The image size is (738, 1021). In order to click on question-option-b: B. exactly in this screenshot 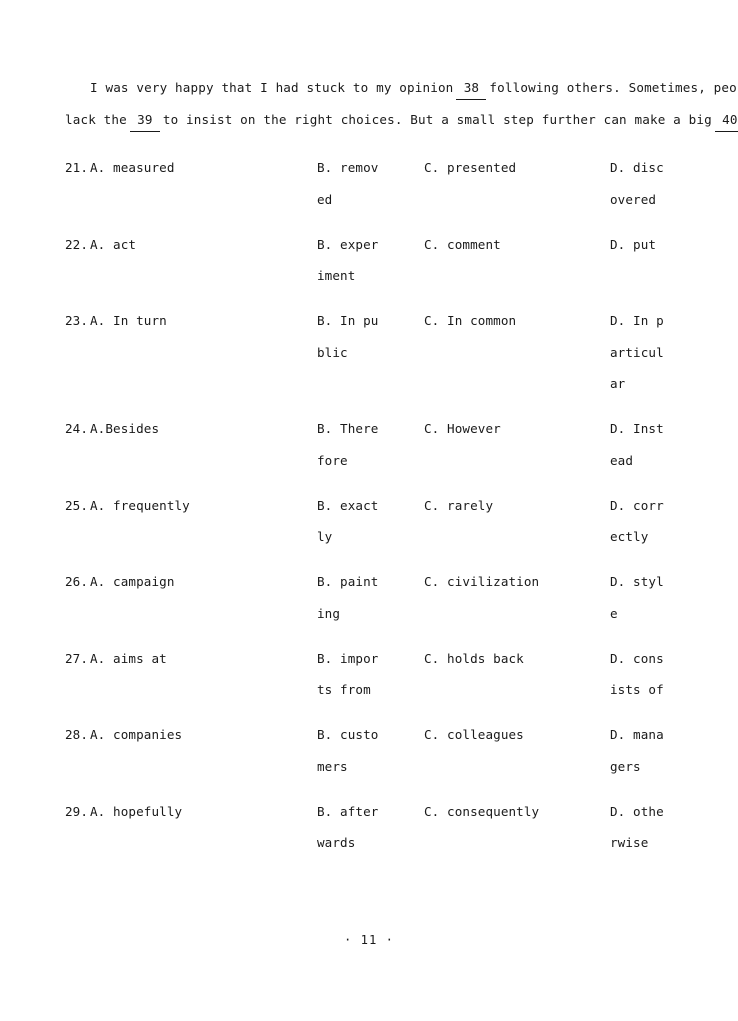, I will do `click(351, 521)`.